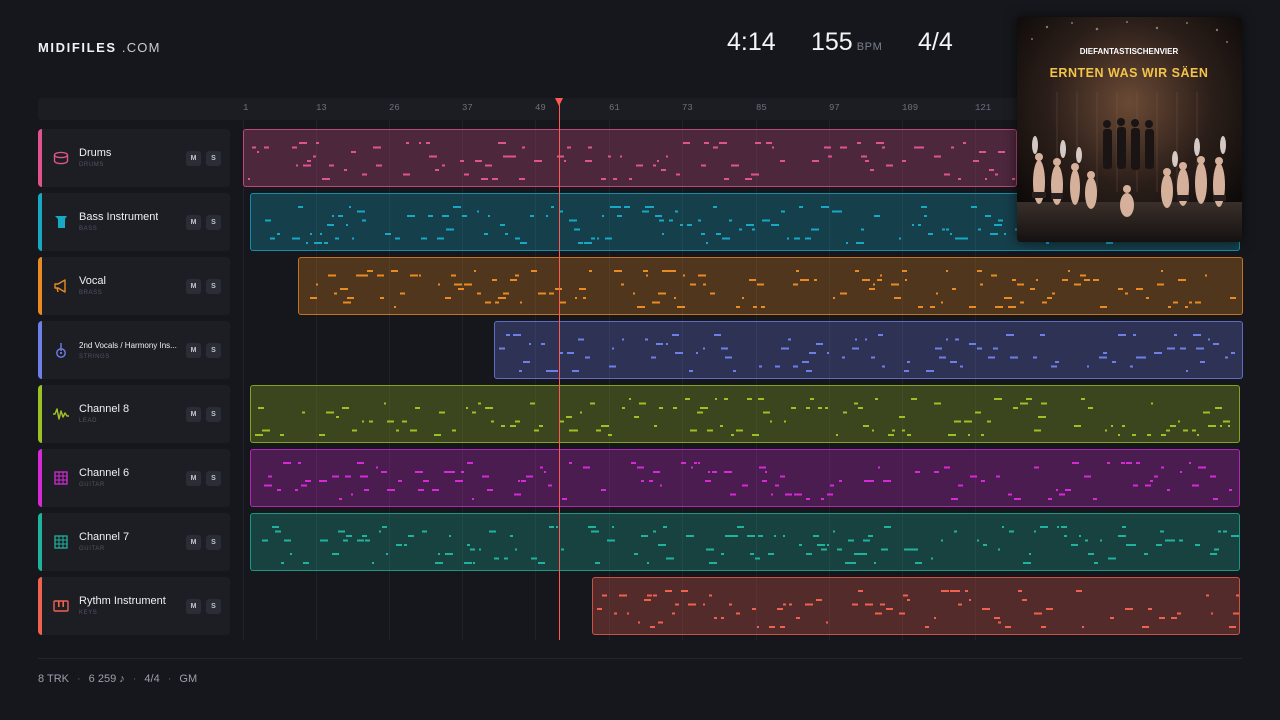 The width and height of the screenshot is (1280, 720). What do you see at coordinates (61, 158) in the screenshot?
I see `drum-icon` at bounding box center [61, 158].